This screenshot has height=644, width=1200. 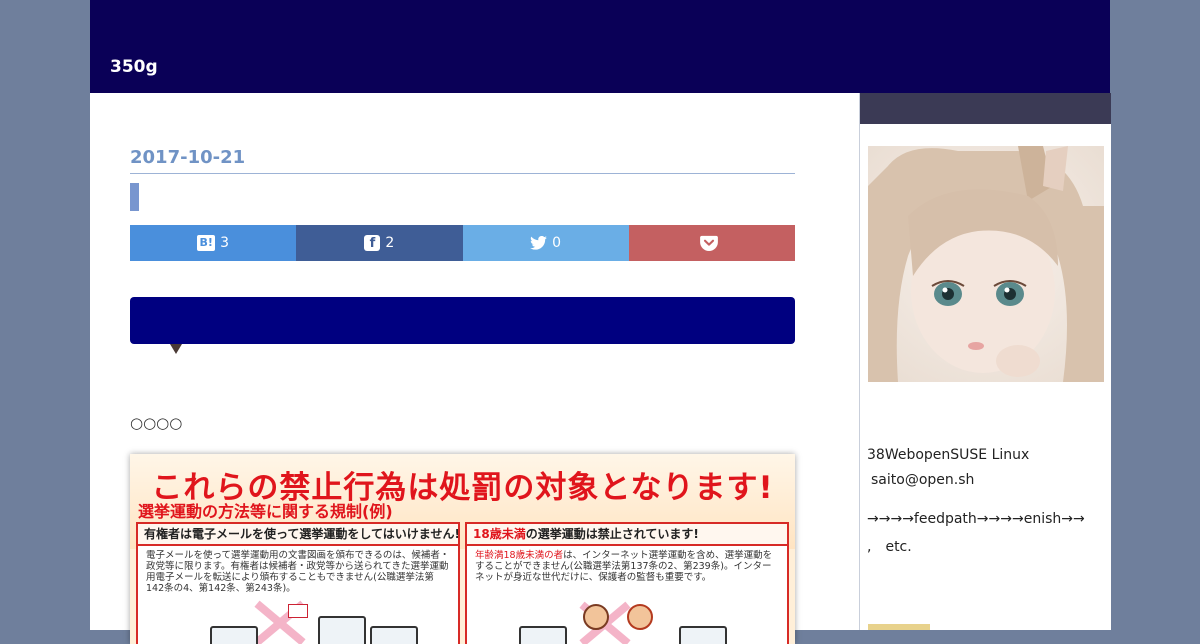 I want to click on speech-balloon, so click(x=462, y=320).